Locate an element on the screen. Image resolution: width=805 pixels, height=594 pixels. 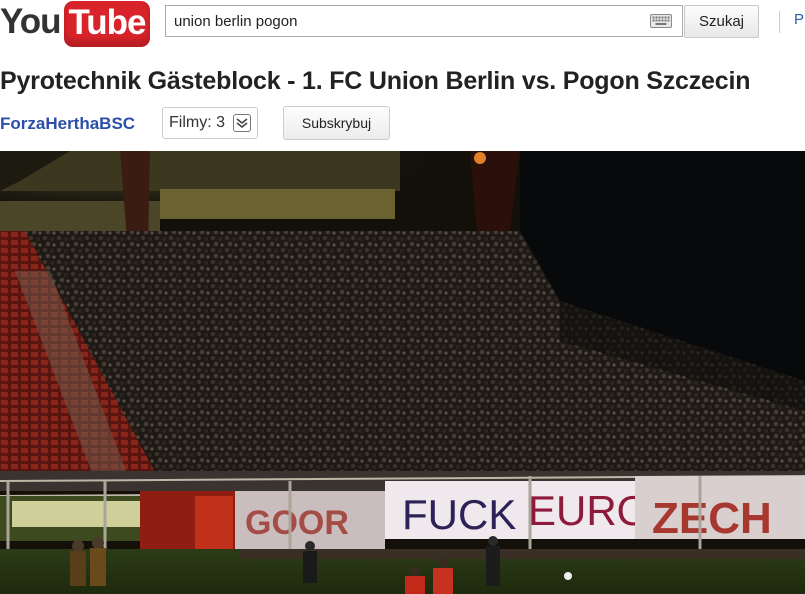
search-button: Szukaj is located at coordinates (721, 21).